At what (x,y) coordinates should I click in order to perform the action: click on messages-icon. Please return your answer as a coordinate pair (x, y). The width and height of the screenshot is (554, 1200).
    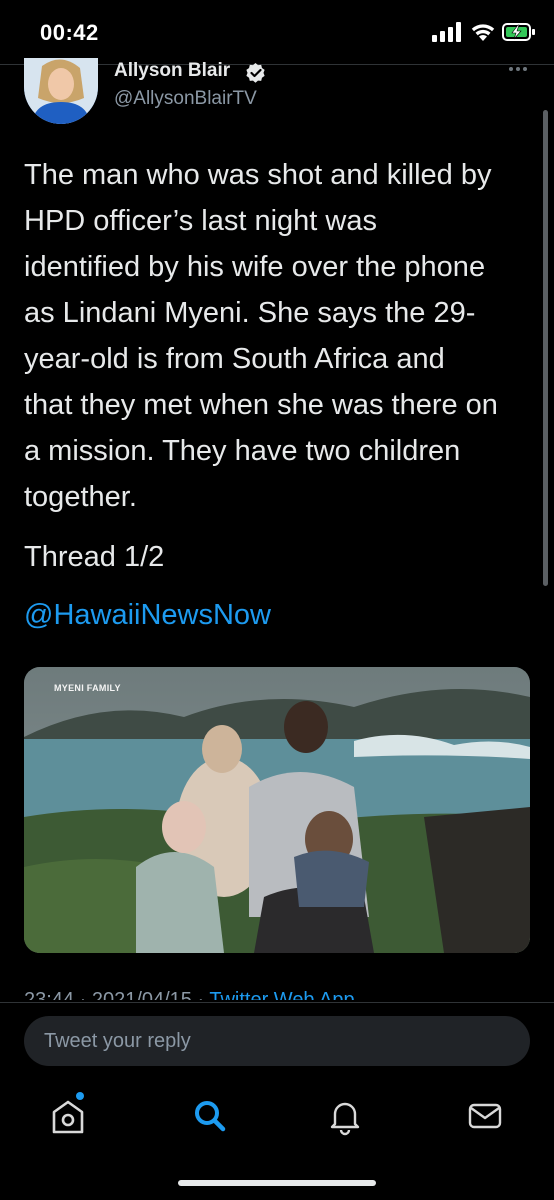
    Looking at the image, I should click on (485, 1116).